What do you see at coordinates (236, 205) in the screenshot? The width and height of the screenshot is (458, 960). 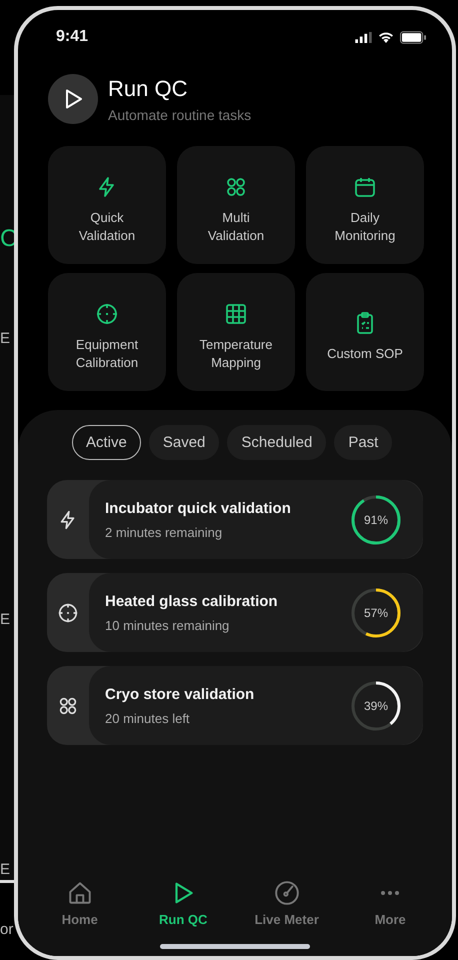 I see `action-tile: Multi Validation` at bounding box center [236, 205].